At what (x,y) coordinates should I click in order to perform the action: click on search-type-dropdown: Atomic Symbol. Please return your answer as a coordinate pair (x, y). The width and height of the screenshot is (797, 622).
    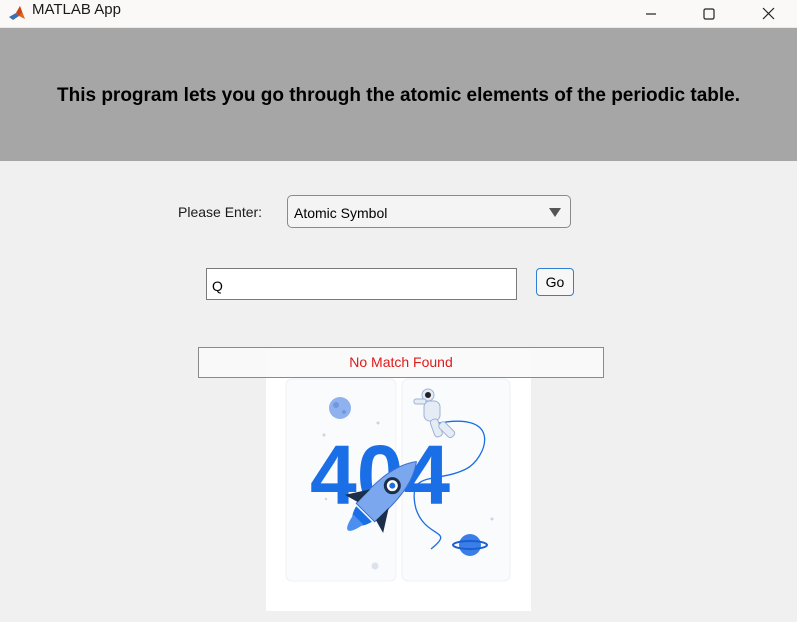
    Looking at the image, I should click on (429, 211).